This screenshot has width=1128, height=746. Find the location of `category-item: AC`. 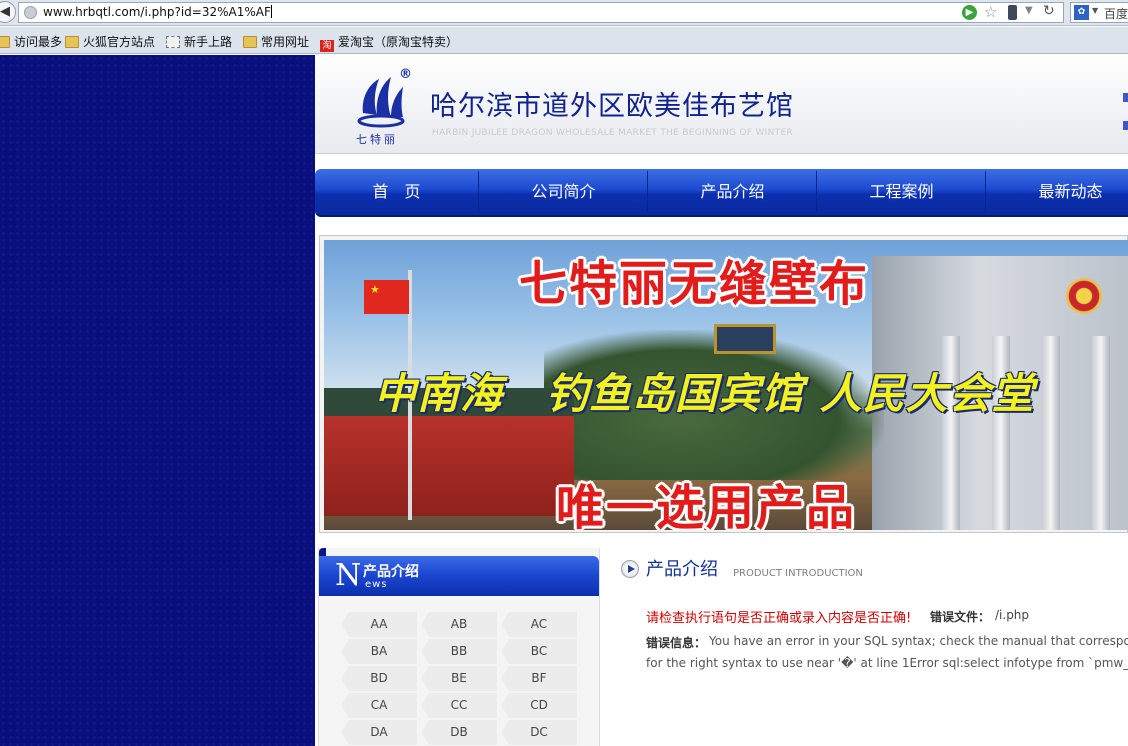

category-item: AC is located at coordinates (539, 624).